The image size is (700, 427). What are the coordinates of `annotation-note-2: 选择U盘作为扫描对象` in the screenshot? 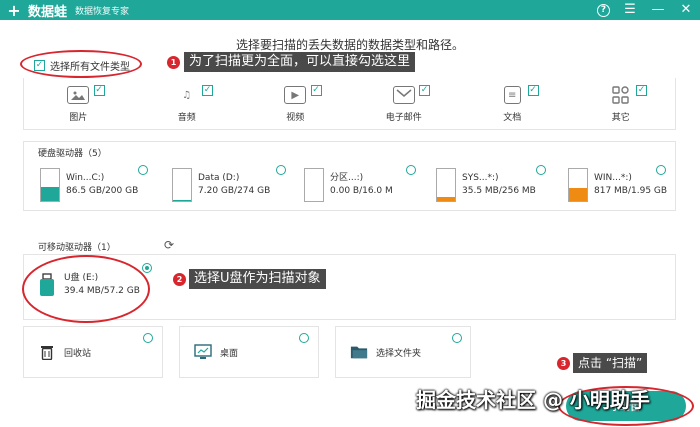 It's located at (257, 279).